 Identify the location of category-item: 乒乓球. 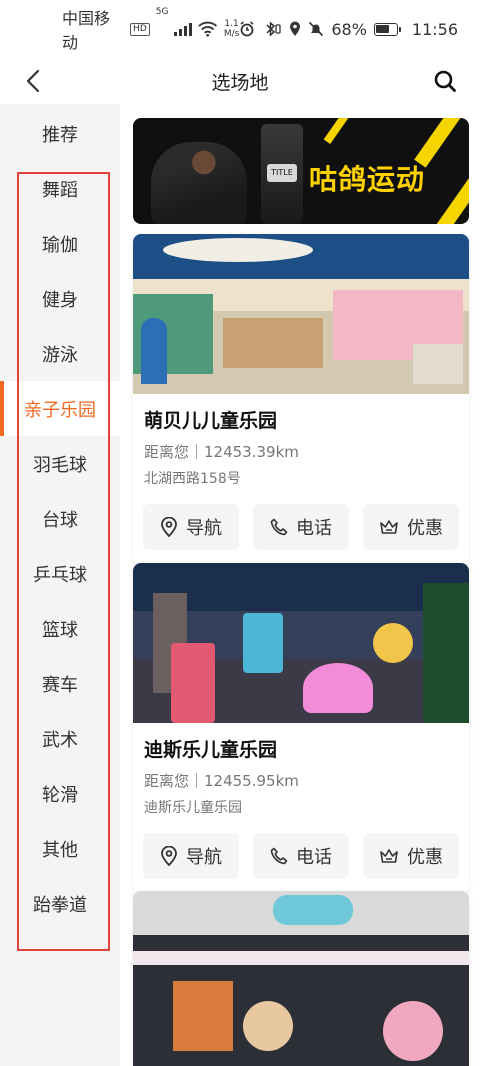
(60, 573).